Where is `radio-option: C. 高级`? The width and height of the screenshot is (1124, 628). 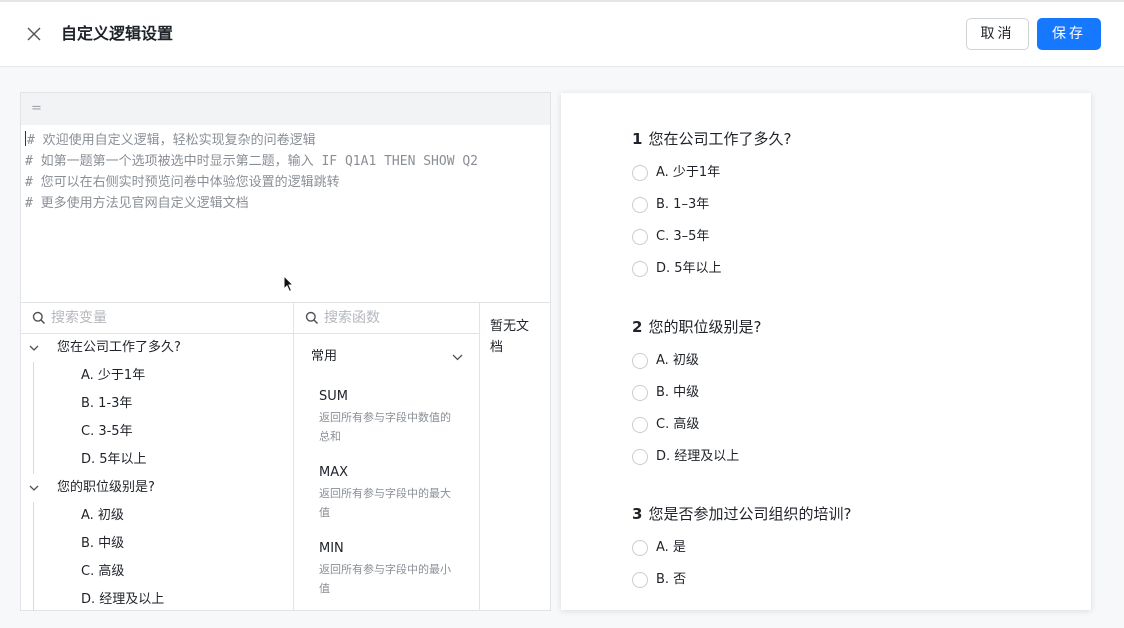
radio-option: C. 高级 is located at coordinates (696, 425).